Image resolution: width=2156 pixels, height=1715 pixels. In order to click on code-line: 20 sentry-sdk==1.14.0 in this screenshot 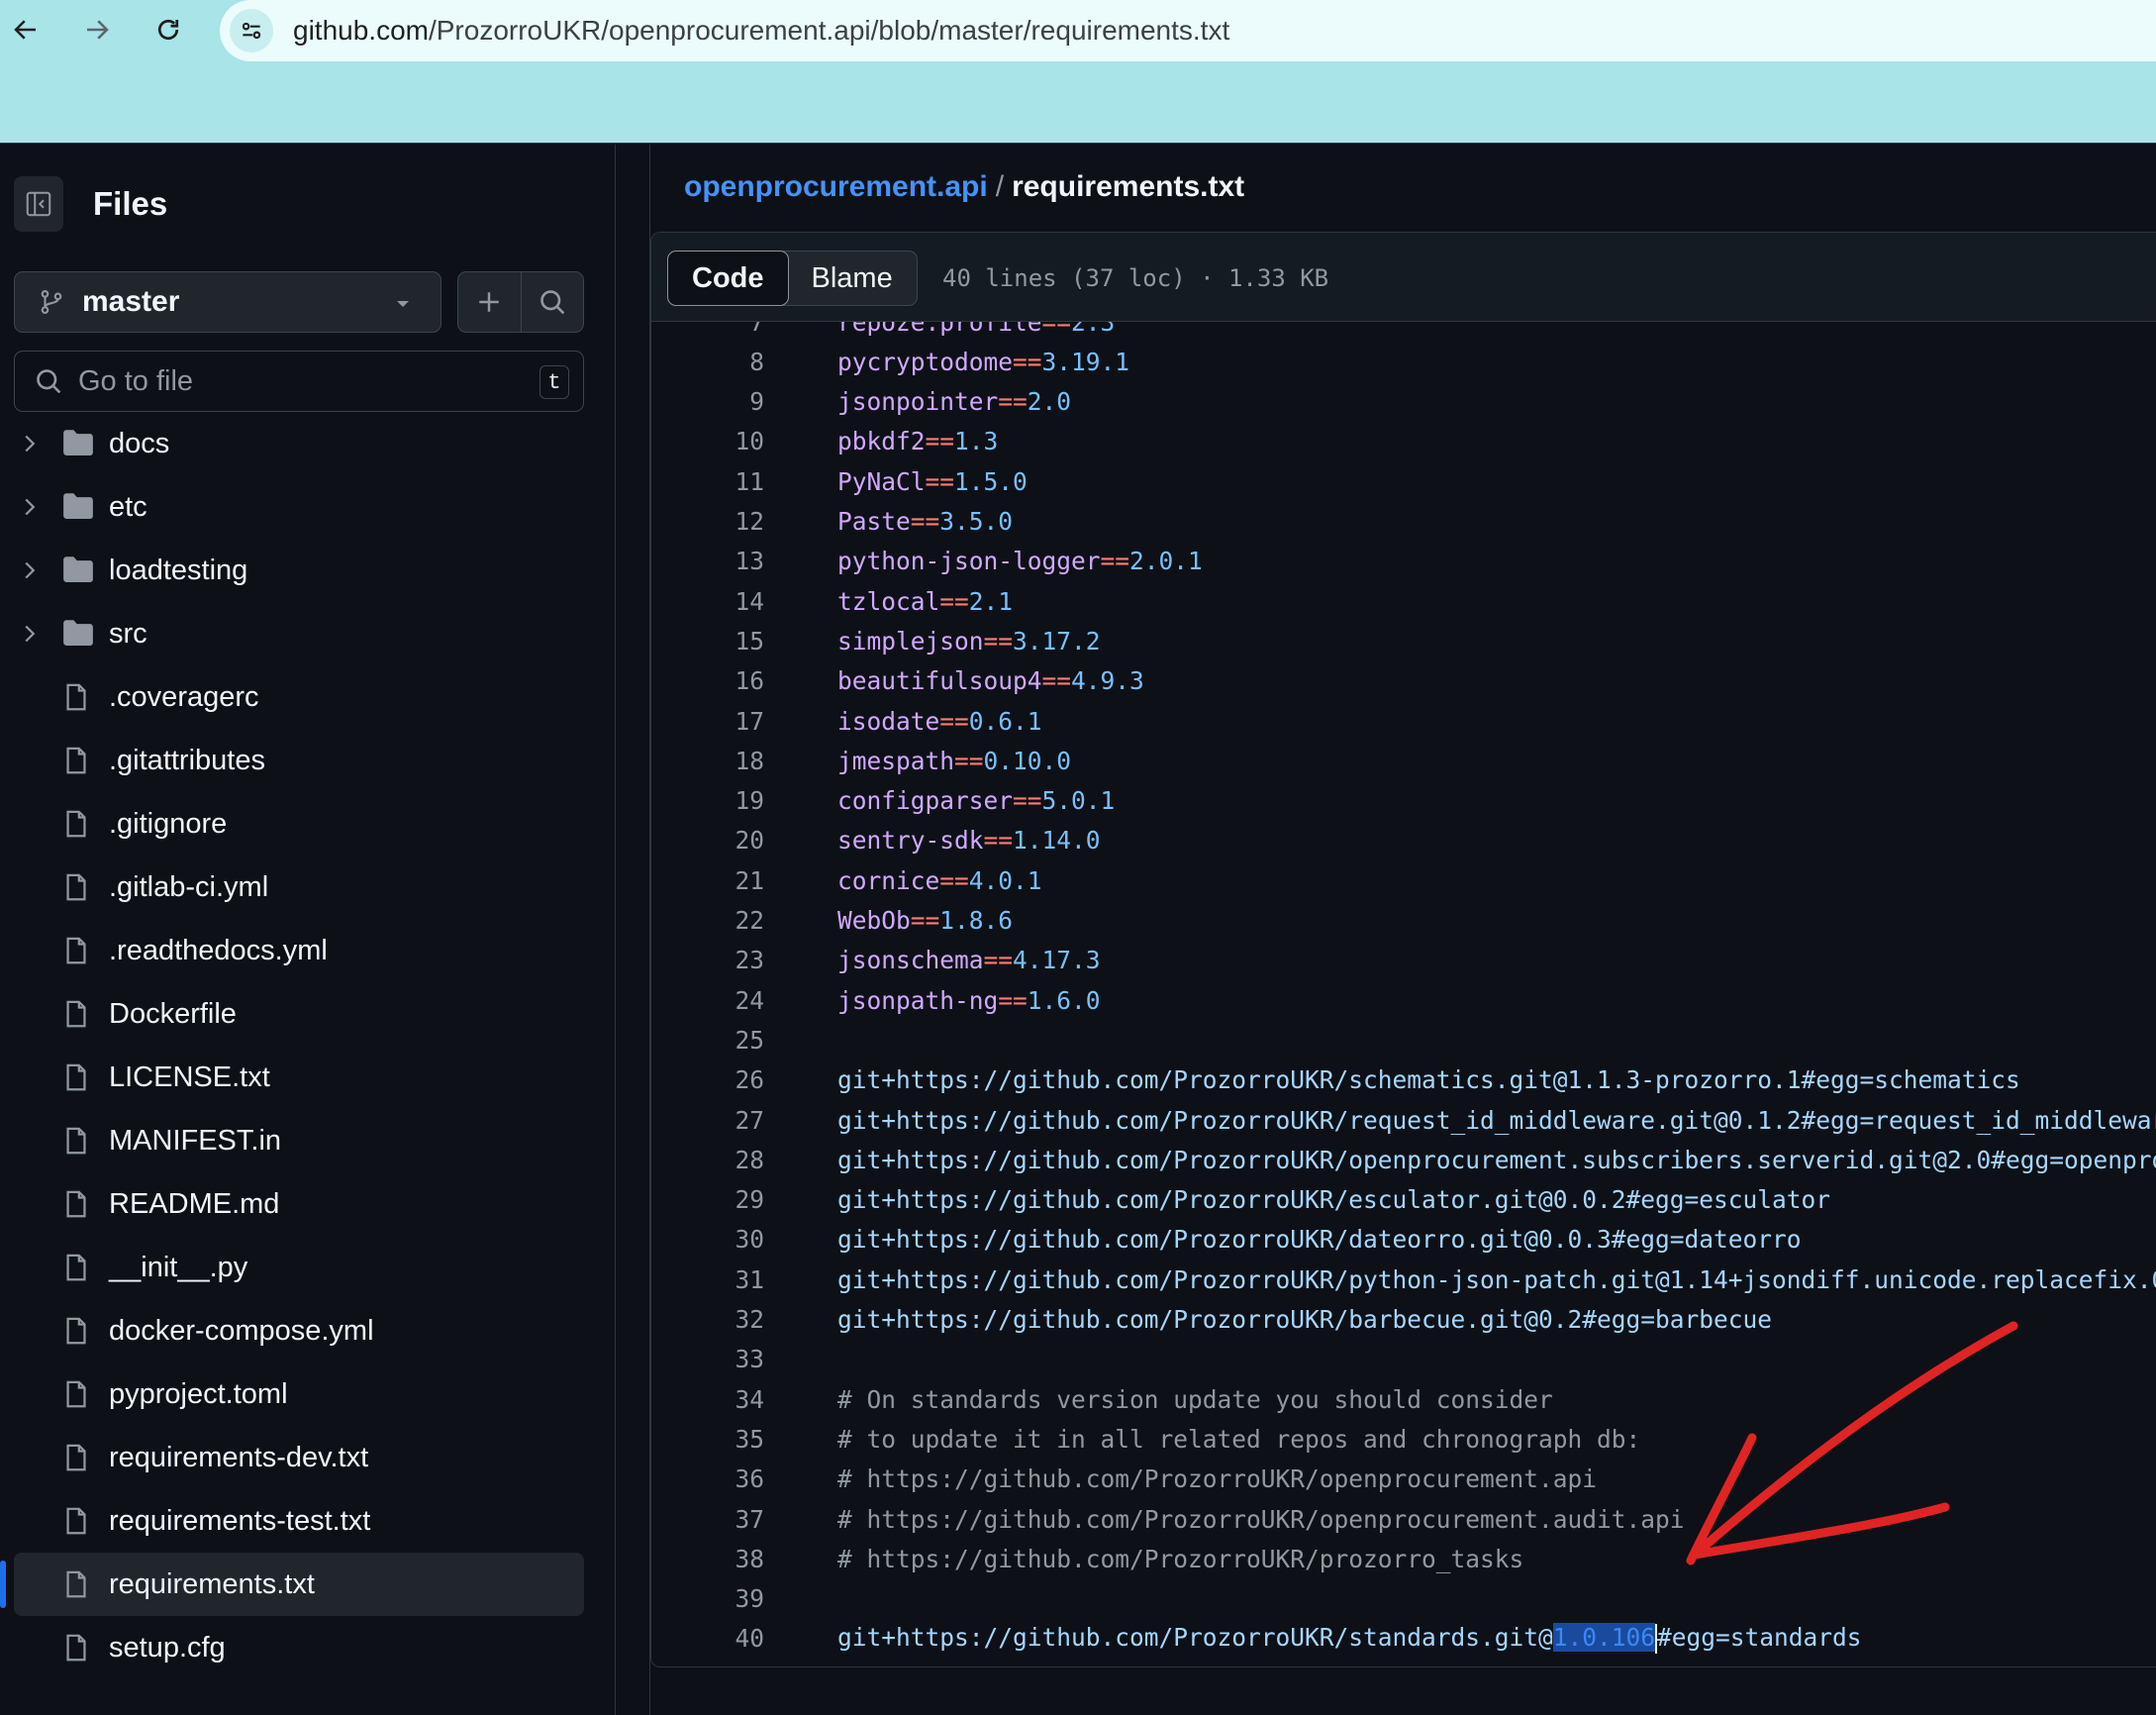, I will do `click(1403, 841)`.